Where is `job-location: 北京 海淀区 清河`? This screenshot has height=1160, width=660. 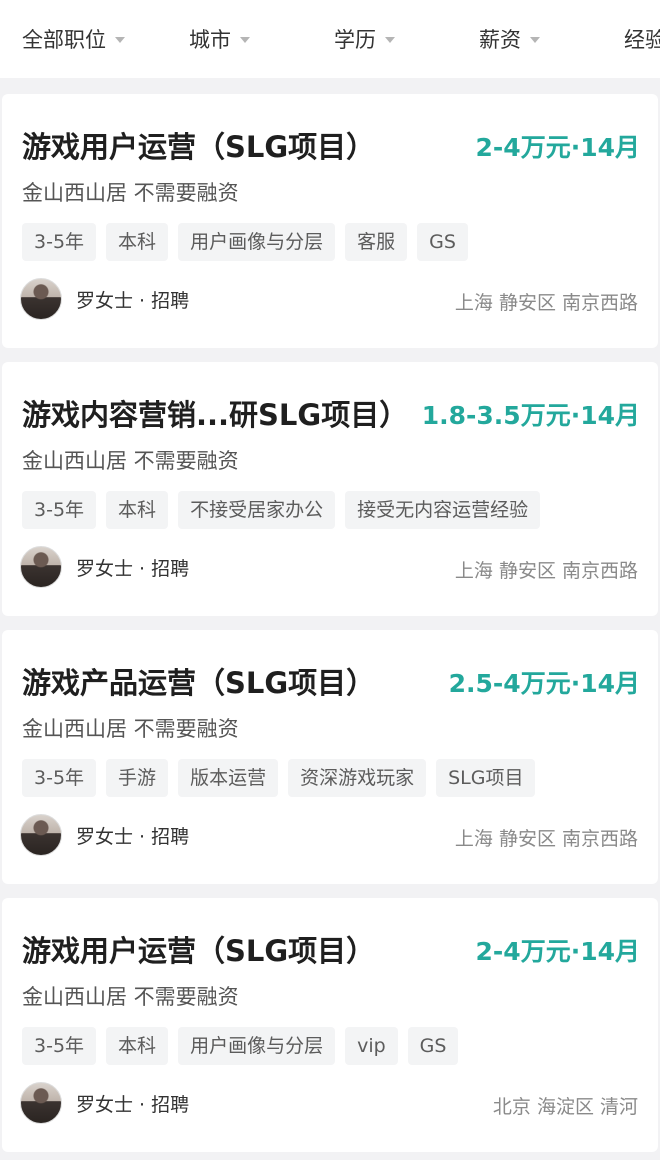 job-location: 北京 海淀区 清河 is located at coordinates (565, 1107).